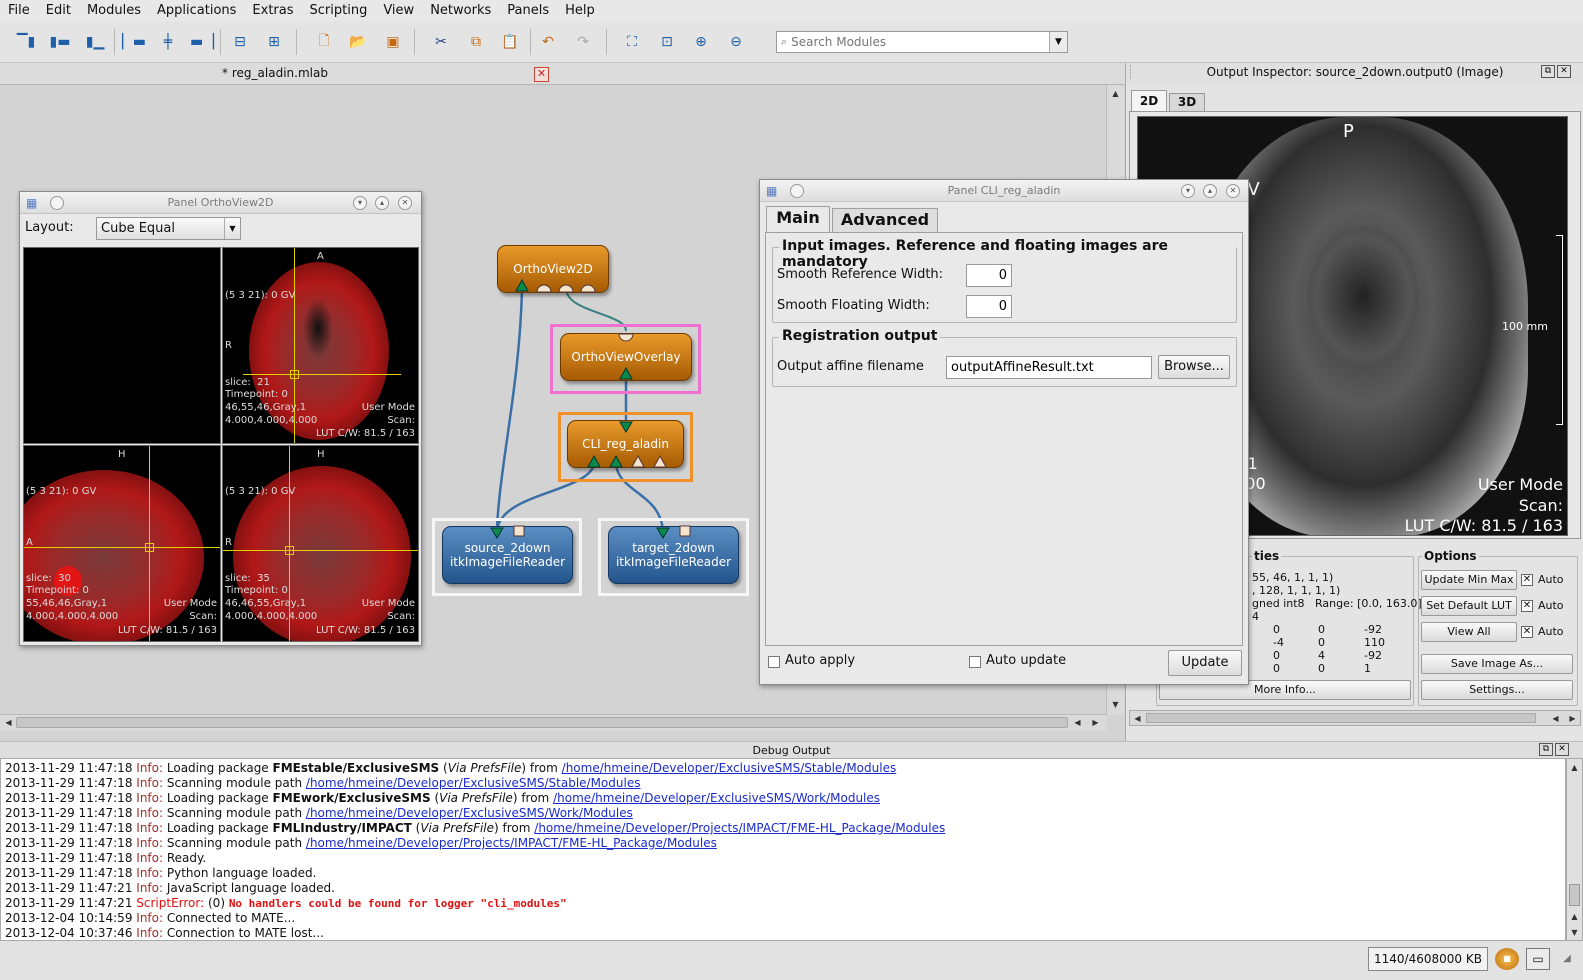  What do you see at coordinates (975, 662) in the screenshot?
I see `auto-update-checkbox` at bounding box center [975, 662].